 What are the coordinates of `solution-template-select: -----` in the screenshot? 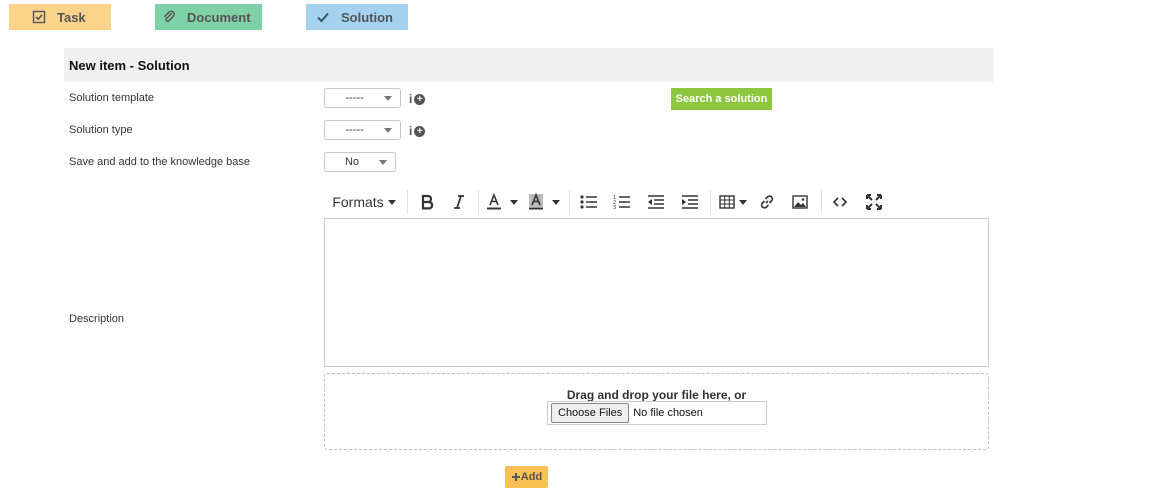 It's located at (362, 98).